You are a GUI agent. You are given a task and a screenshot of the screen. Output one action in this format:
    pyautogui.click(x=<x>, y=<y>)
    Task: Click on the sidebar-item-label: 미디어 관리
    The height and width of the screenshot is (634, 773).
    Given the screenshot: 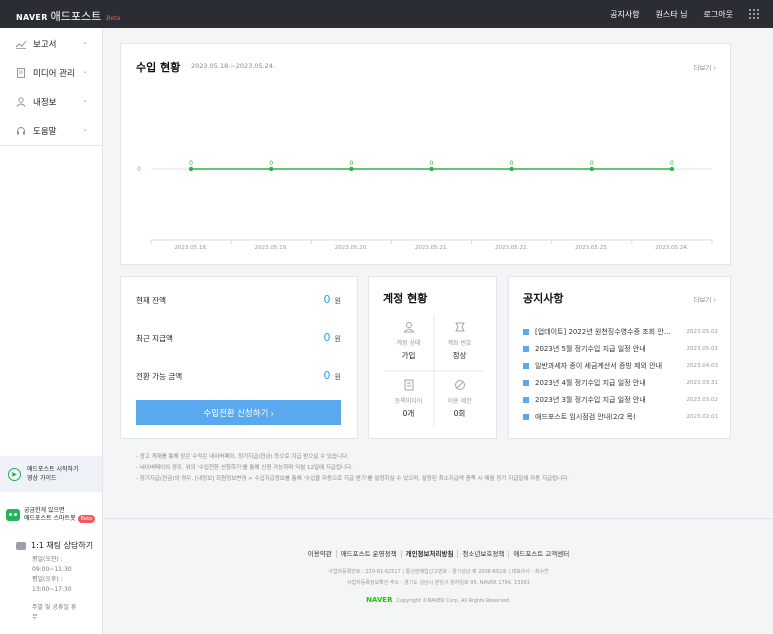 What is the action you would take?
    pyautogui.click(x=54, y=73)
    